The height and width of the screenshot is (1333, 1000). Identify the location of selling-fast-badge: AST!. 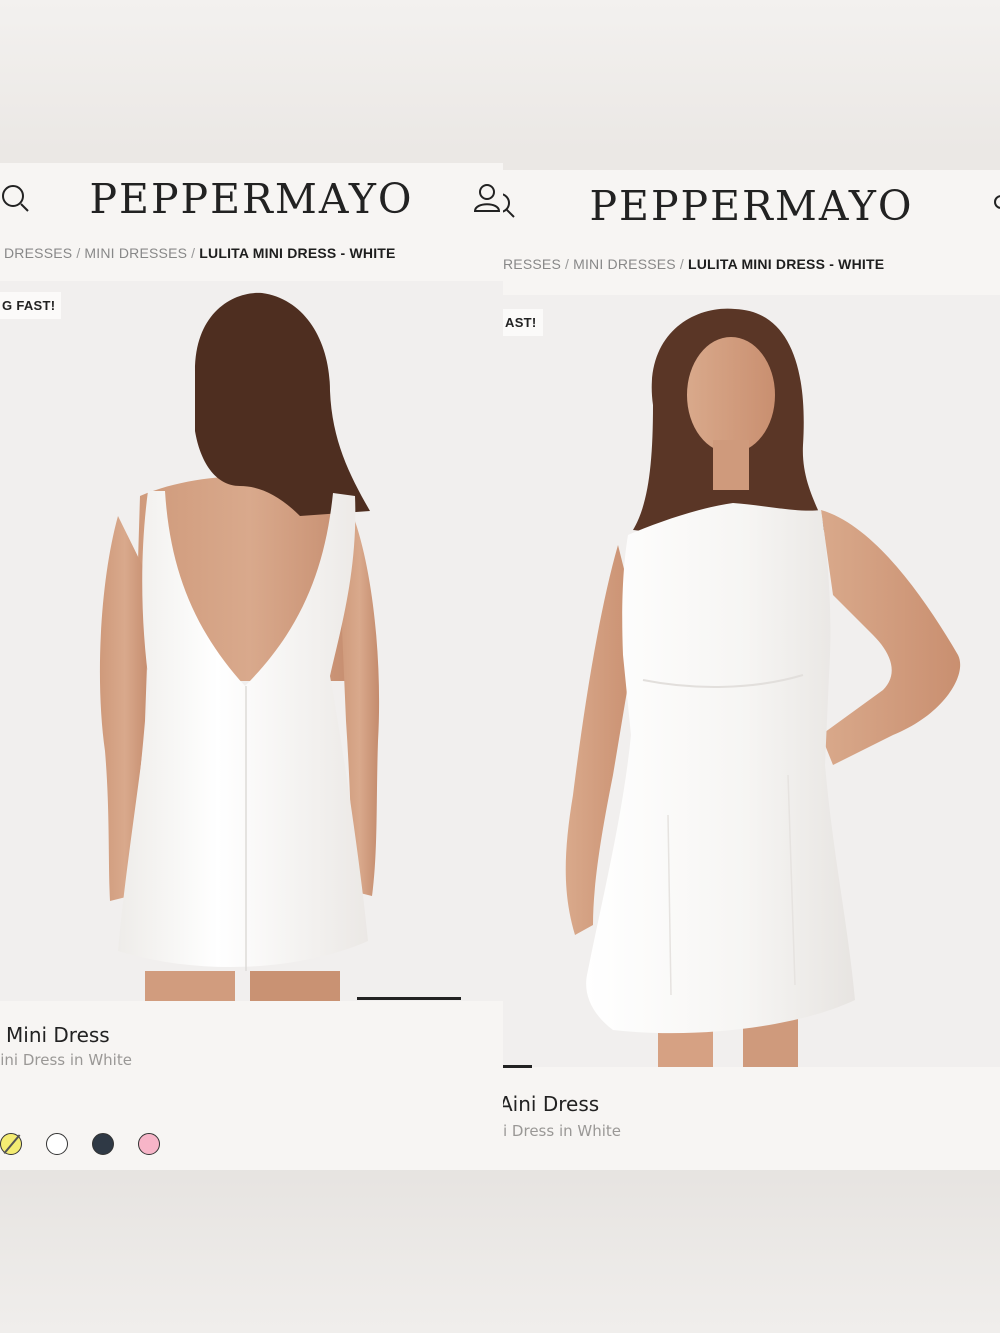
(523, 322).